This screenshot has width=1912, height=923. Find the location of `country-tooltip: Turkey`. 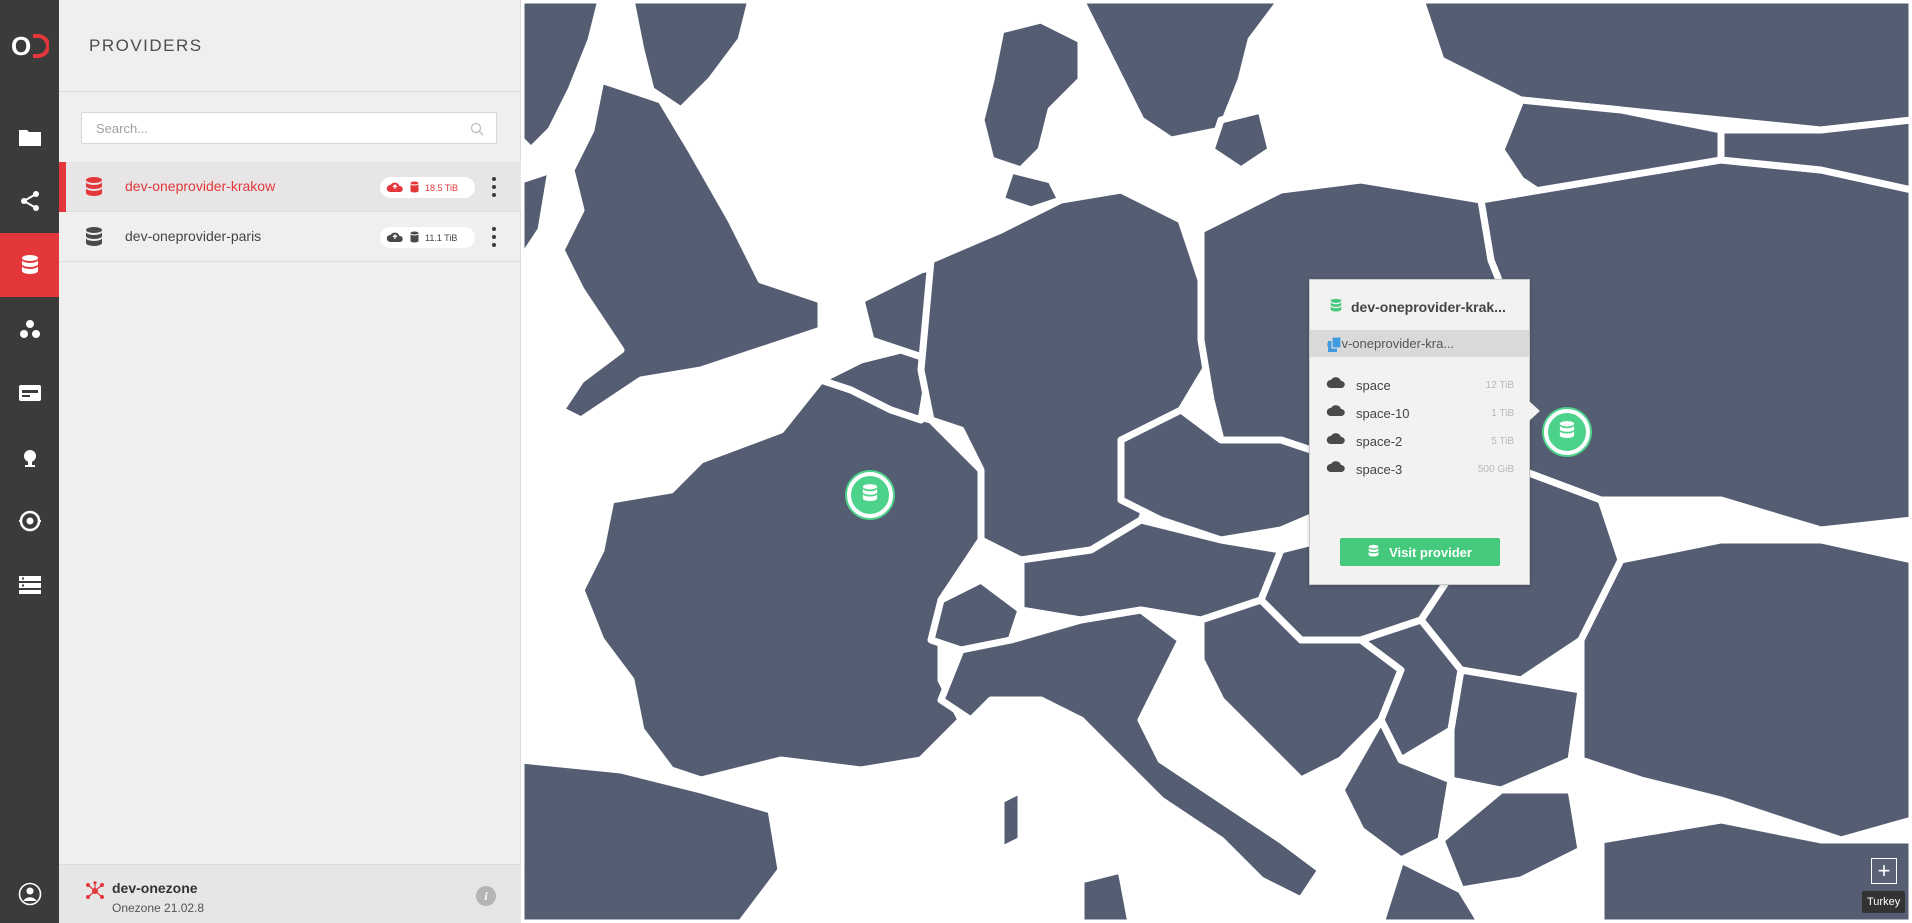

country-tooltip: Turkey is located at coordinates (1884, 902).